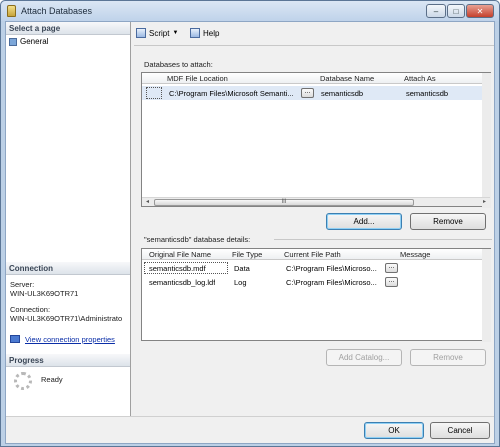 This screenshot has width=500, height=447. I want to click on progress-status: Ready, so click(52, 379).